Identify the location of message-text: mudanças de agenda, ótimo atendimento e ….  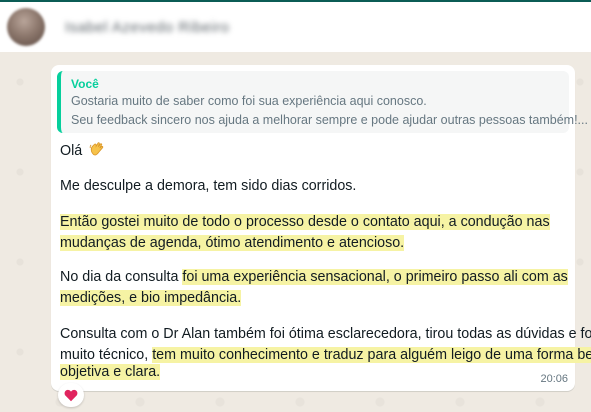
(232, 243).